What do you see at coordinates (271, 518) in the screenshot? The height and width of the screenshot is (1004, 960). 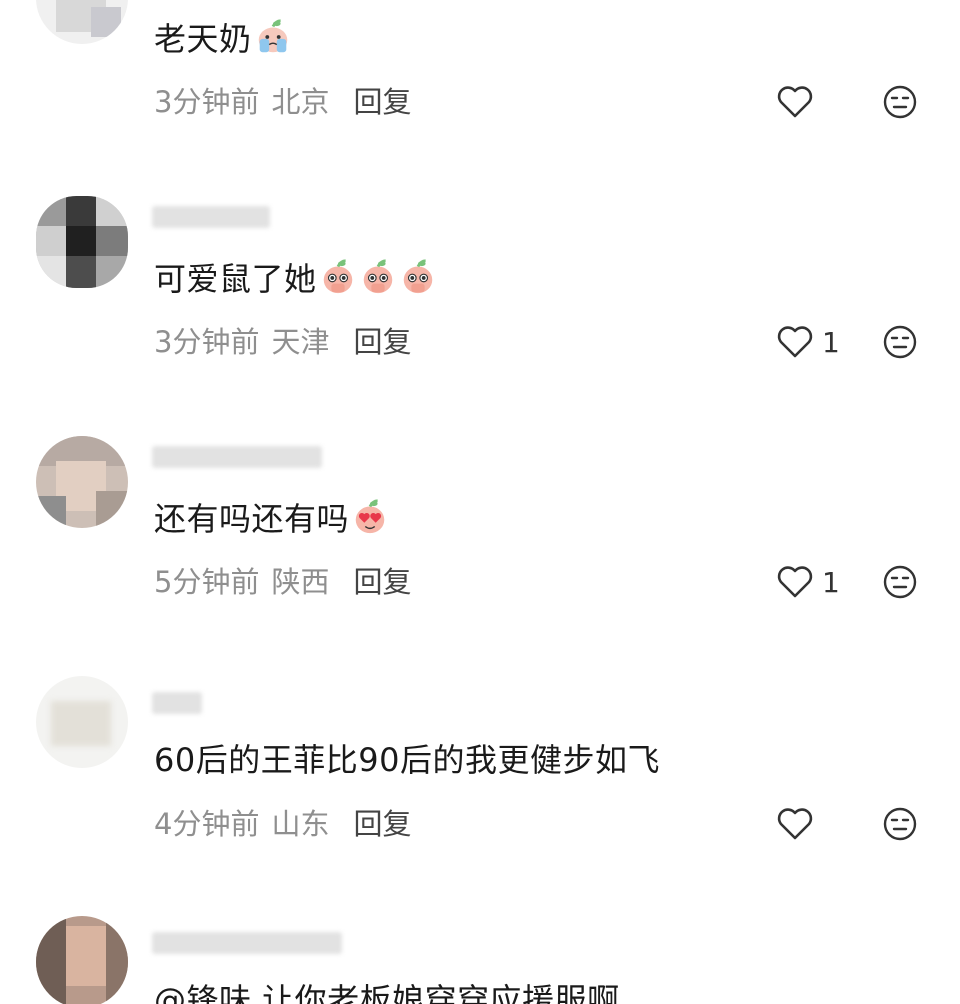 I see `comment-text: 还有吗还有吗` at bounding box center [271, 518].